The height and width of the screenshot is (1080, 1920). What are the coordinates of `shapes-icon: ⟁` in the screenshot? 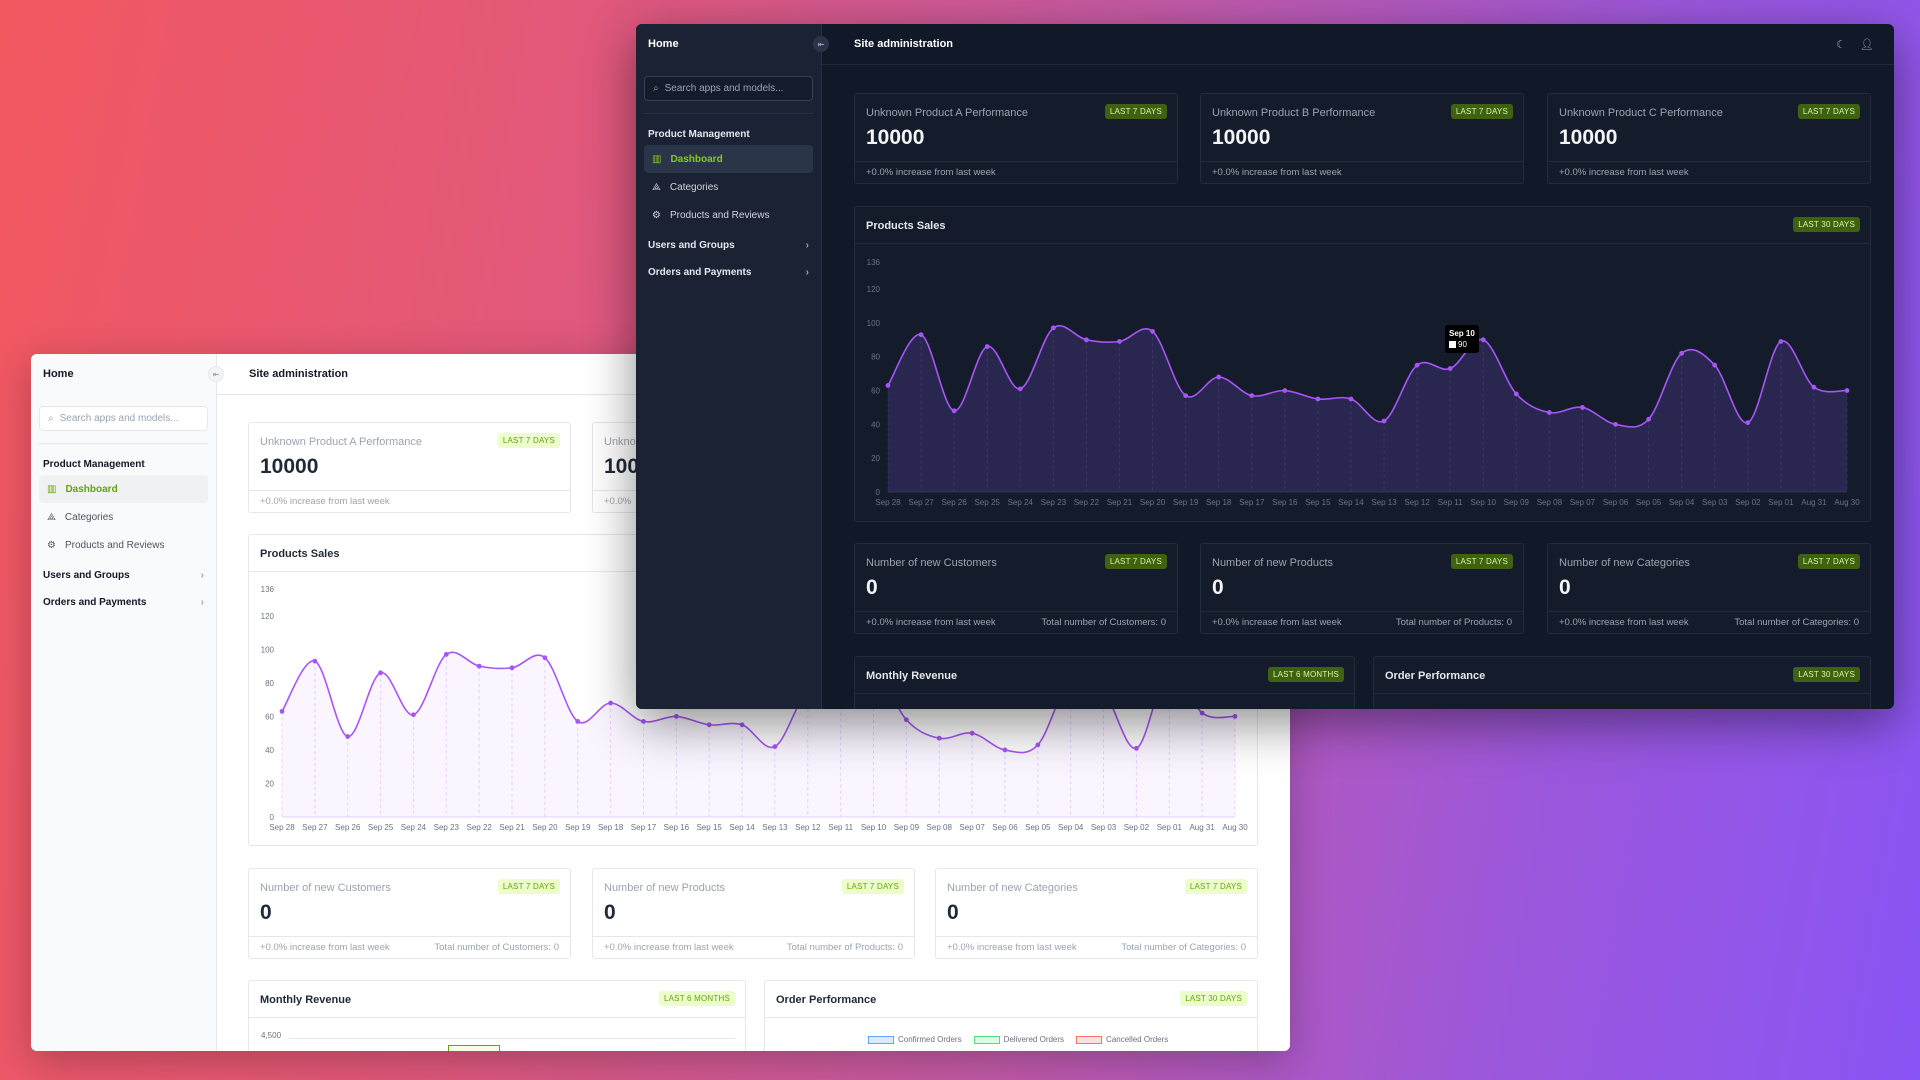 It's located at (656, 187).